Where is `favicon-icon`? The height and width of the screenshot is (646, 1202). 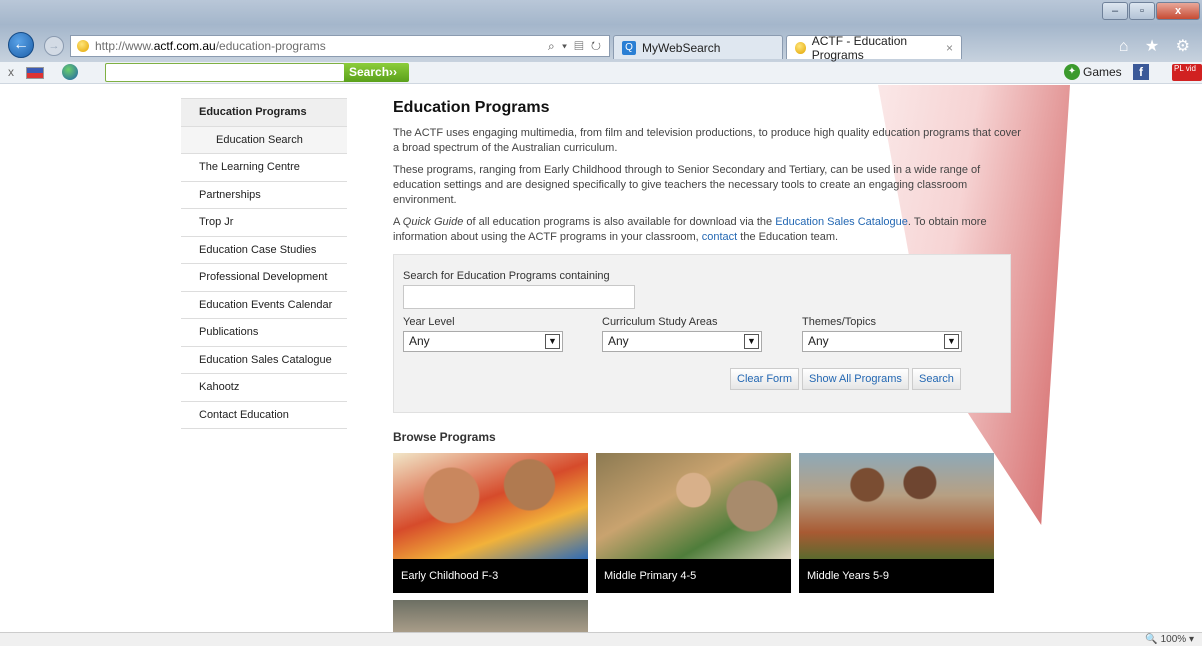 favicon-icon is located at coordinates (800, 47).